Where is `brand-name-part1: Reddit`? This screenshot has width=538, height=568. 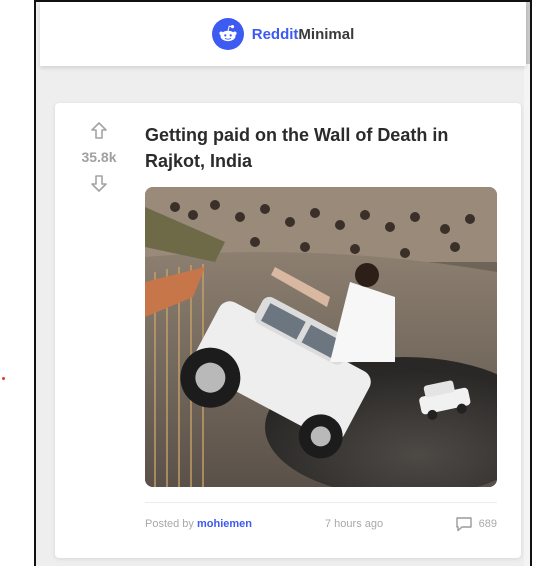
brand-name-part1: Reddit is located at coordinates (275, 34).